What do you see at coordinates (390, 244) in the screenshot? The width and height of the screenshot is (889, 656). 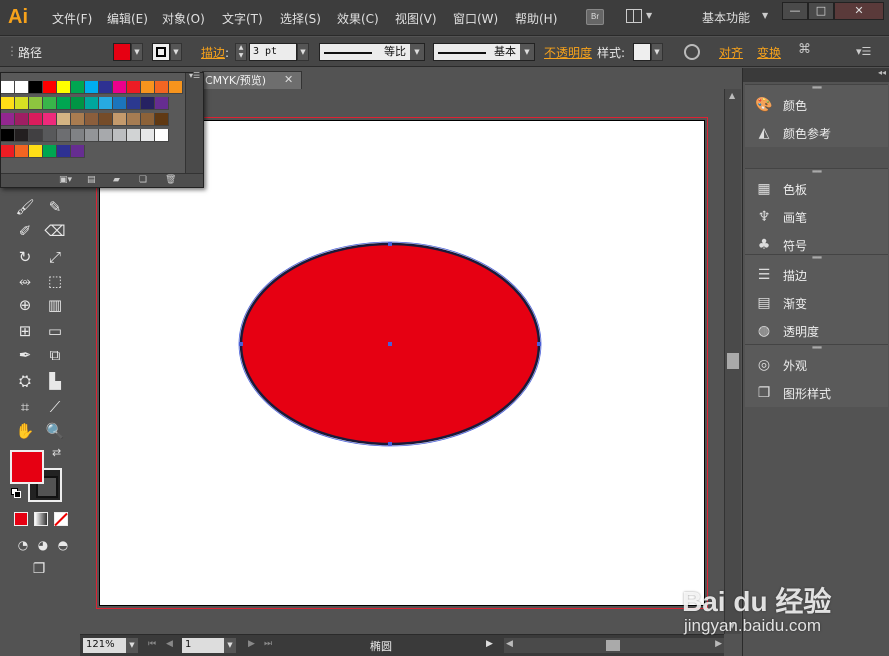 I see `anchor-top-handle` at bounding box center [390, 244].